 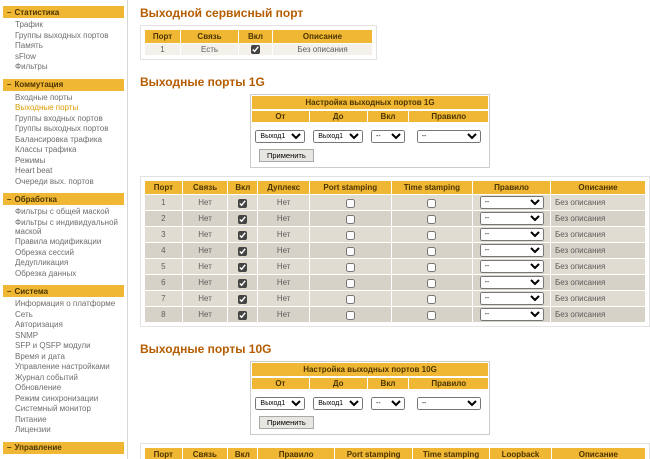 What do you see at coordinates (63, 108) in the screenshot?
I see `sidebar-item: Выходные порты` at bounding box center [63, 108].